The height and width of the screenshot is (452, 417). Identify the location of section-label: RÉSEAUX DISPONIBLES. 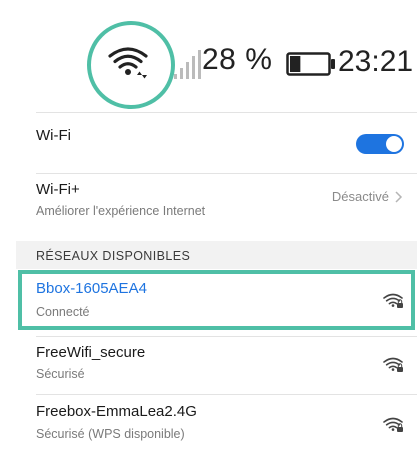
(113, 256).